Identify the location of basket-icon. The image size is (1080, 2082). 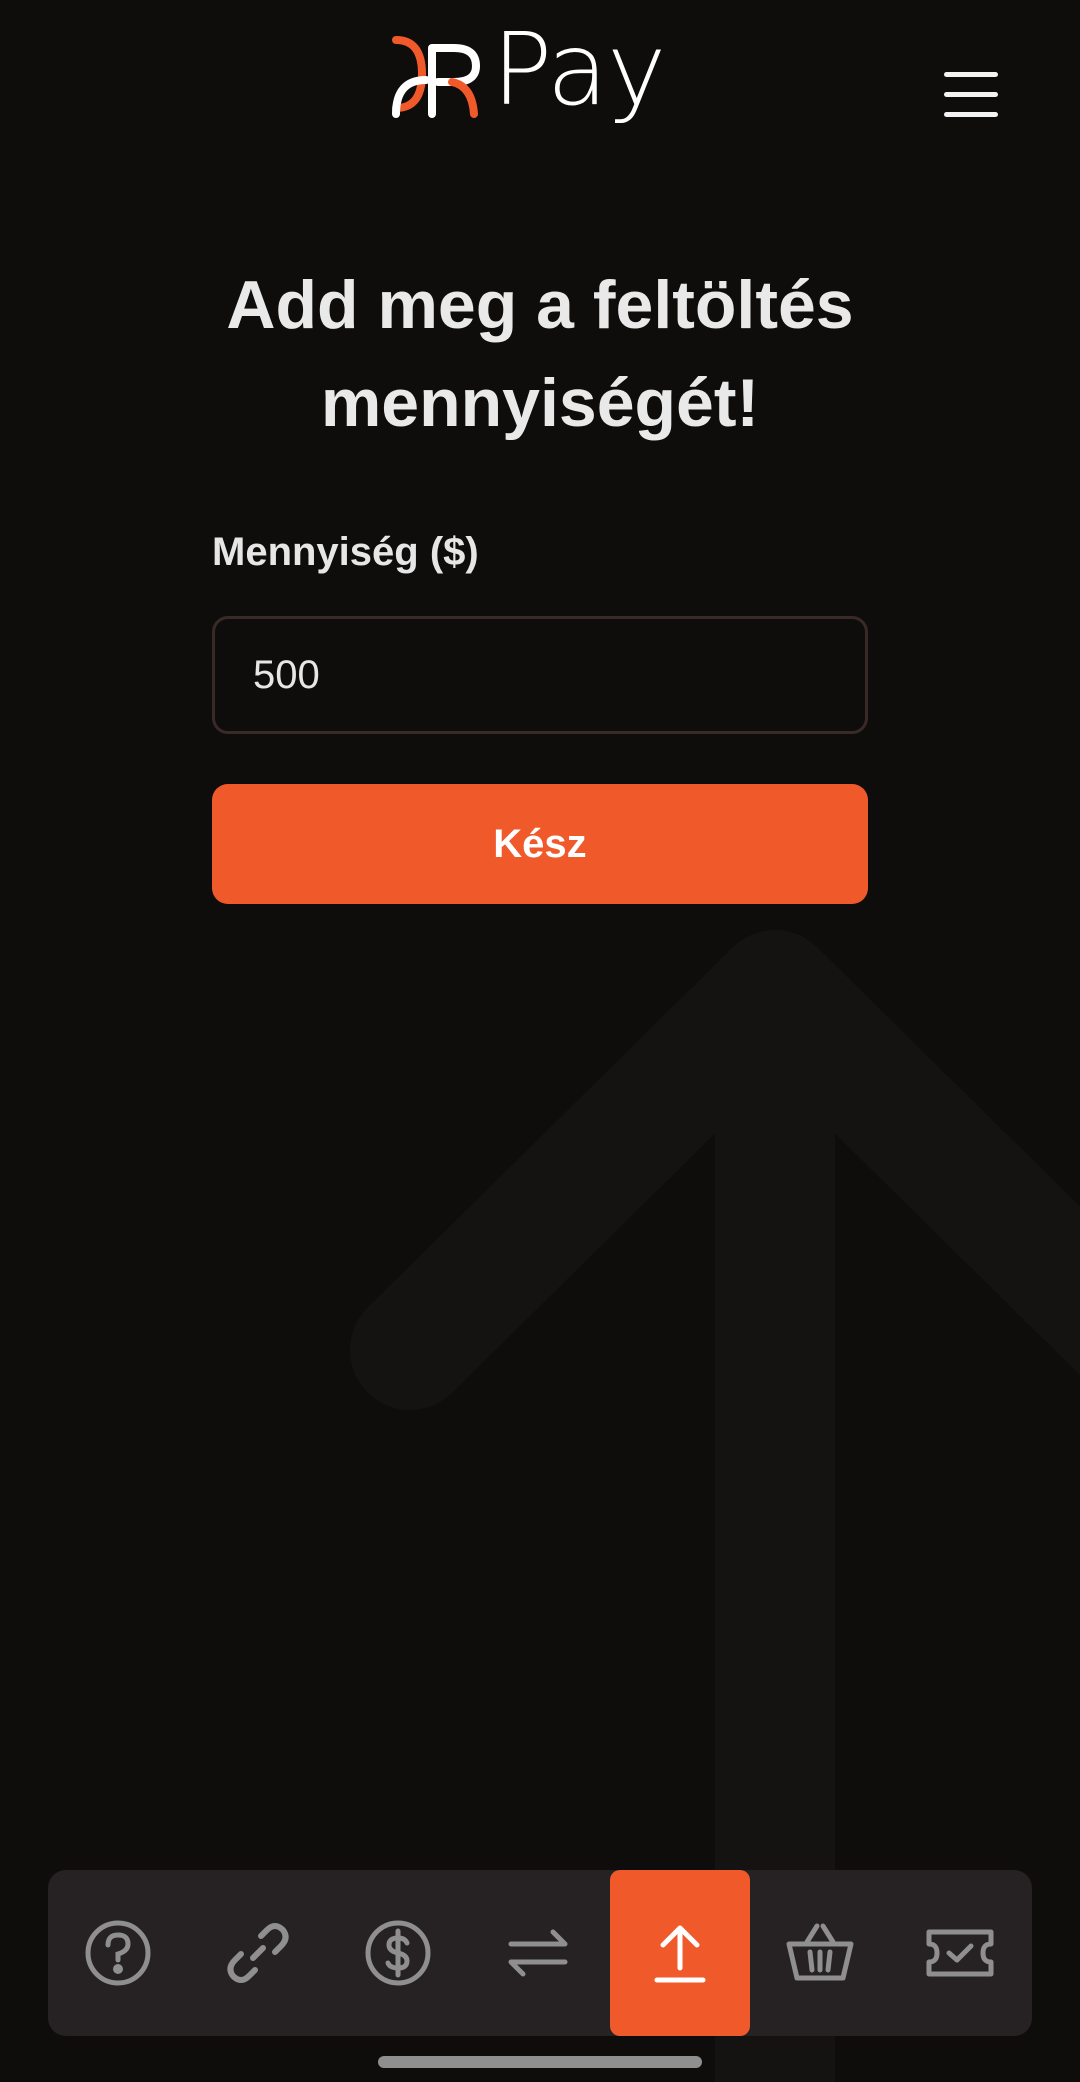
(820, 1952).